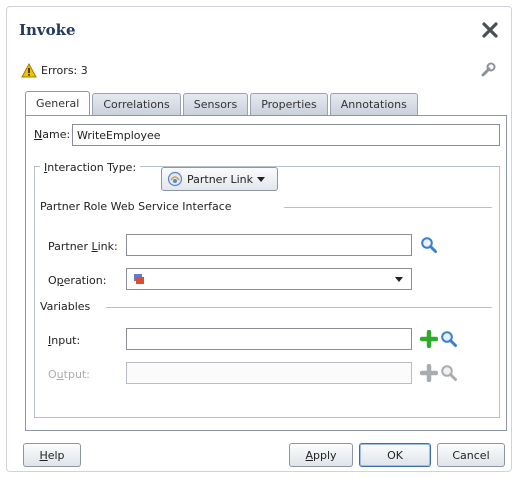 Image resolution: width=516 pixels, height=478 pixels. I want to click on button-label: OK, so click(395, 455).